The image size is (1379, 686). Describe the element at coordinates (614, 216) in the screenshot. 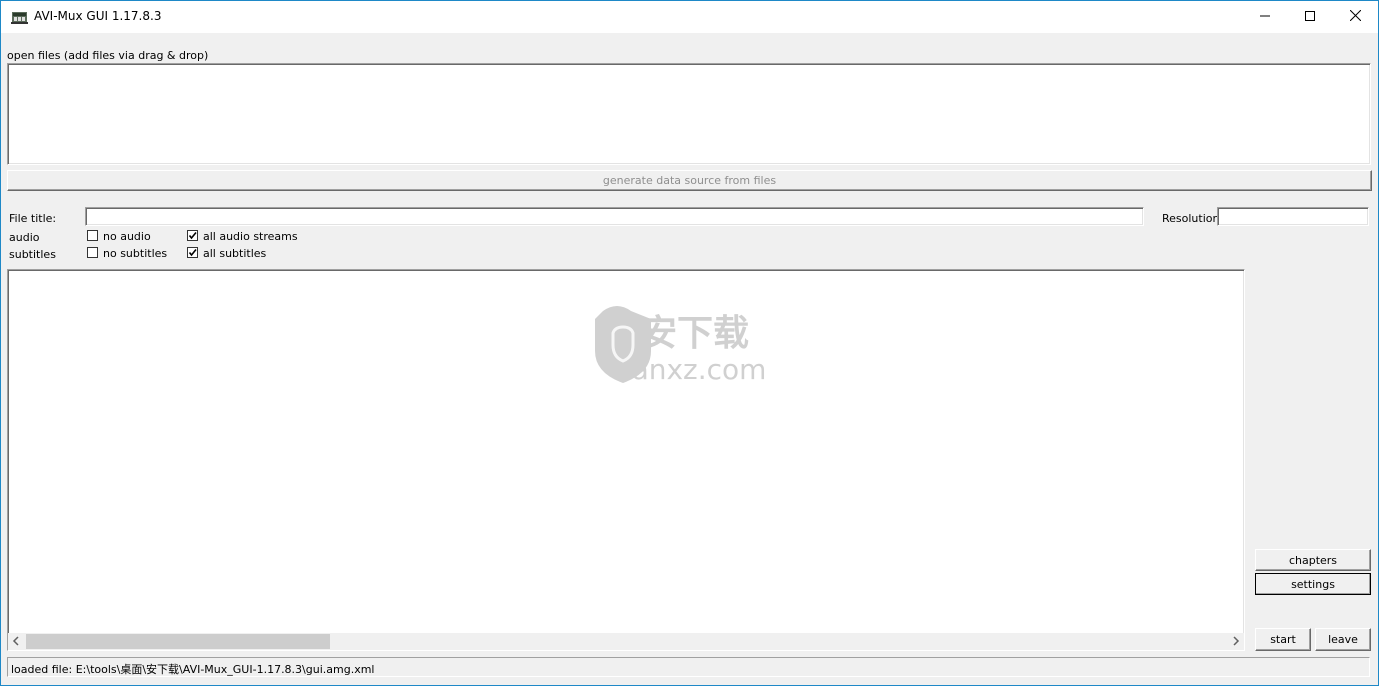

I see `file-title-input` at that location.